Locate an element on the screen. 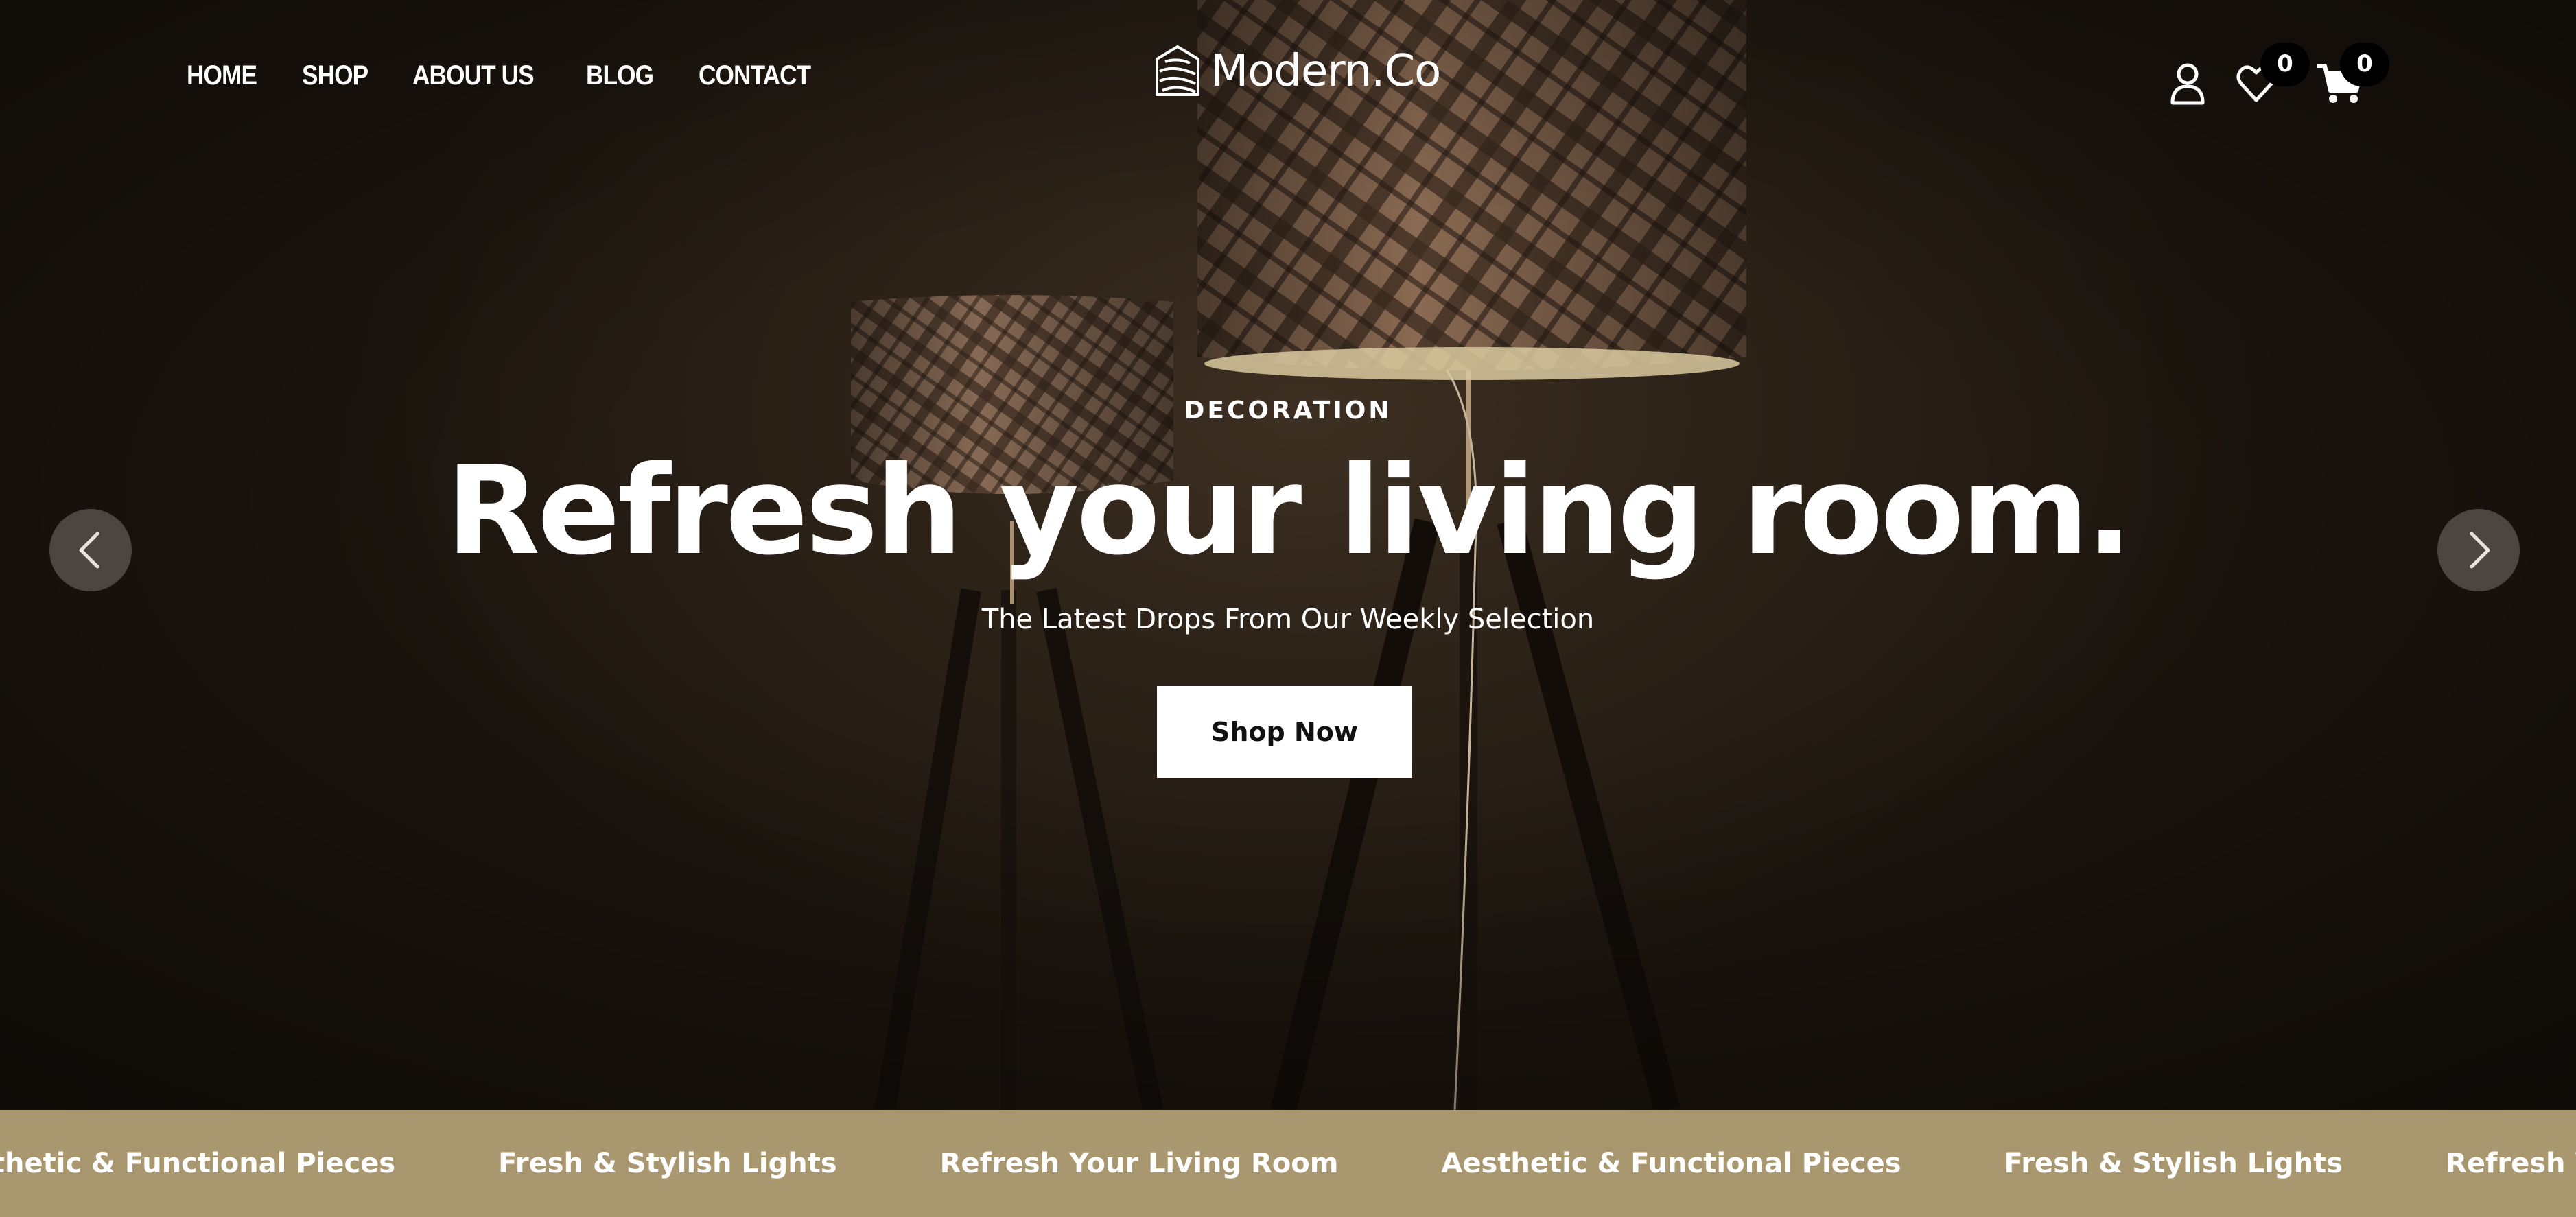  hero-eyebrow: DECORATION is located at coordinates (1288, 411).